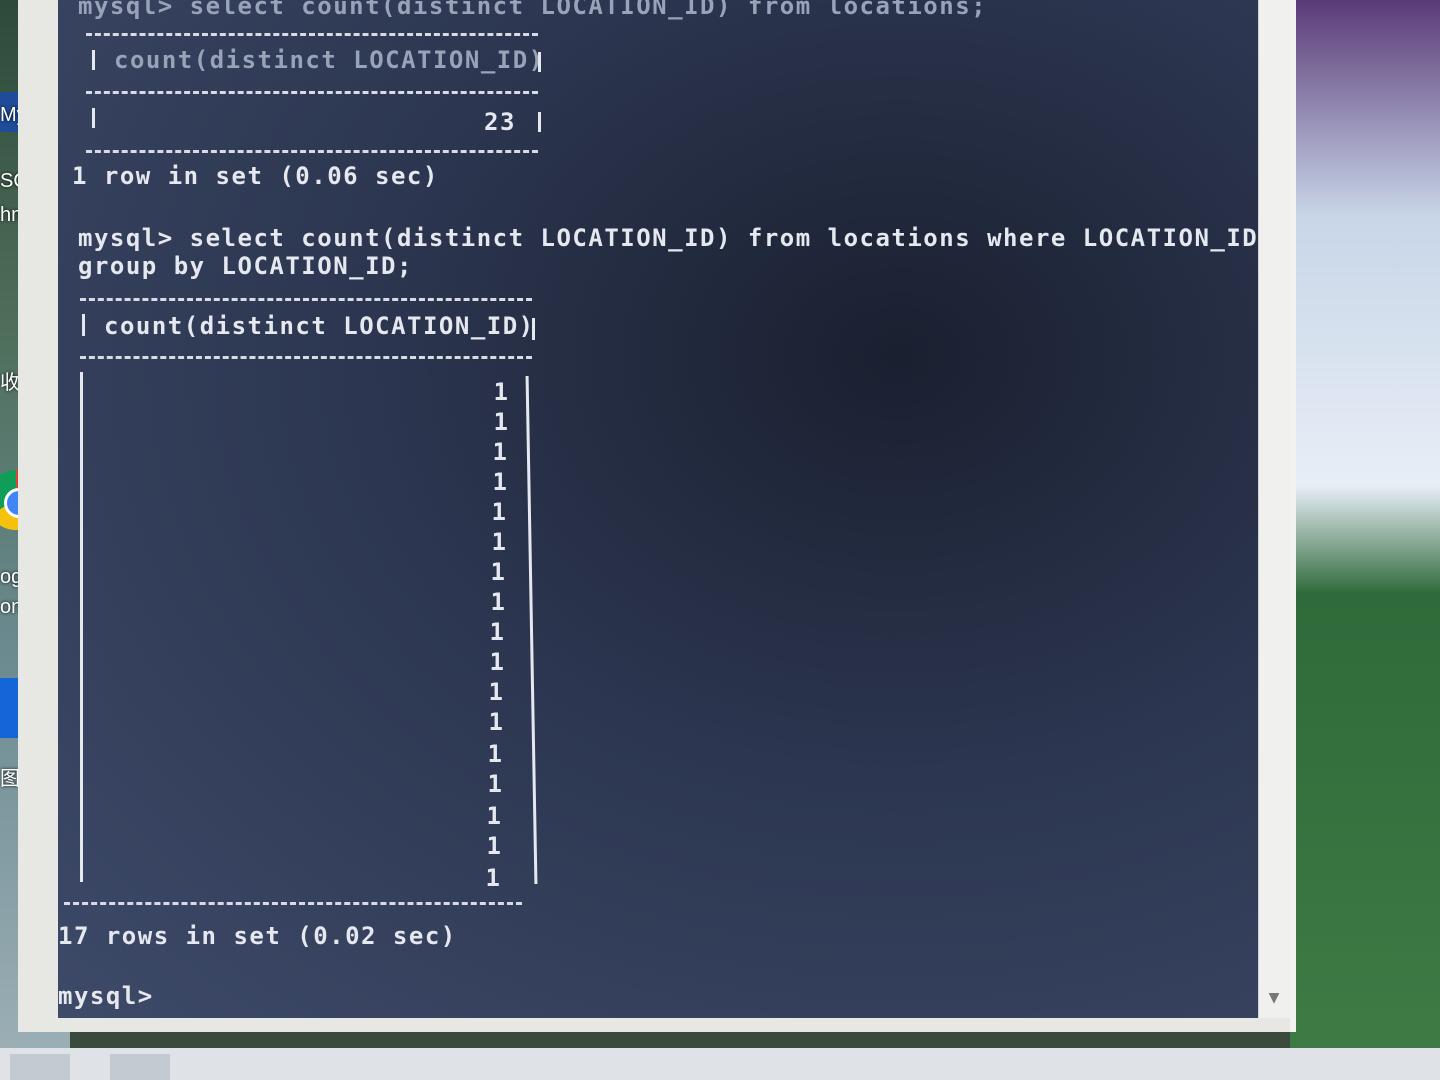 This screenshot has width=1440, height=1080. I want to click on previous-status-line: 1 row in set (0.06 sec), so click(255, 176).